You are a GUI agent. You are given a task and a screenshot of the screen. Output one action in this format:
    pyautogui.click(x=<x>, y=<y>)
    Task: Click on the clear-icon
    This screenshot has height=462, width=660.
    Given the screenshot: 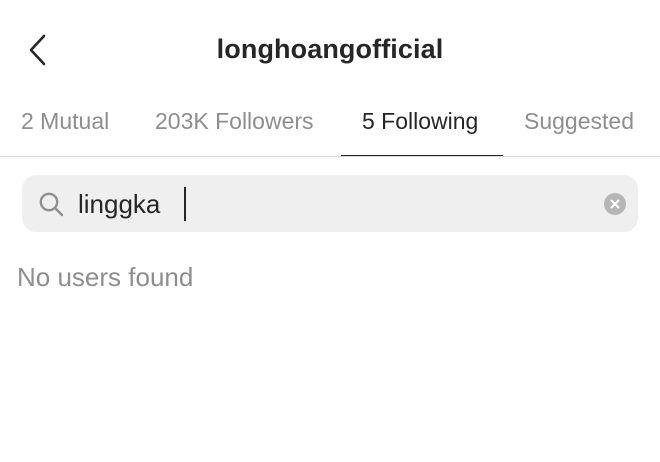 What is the action you would take?
    pyautogui.click(x=615, y=204)
    